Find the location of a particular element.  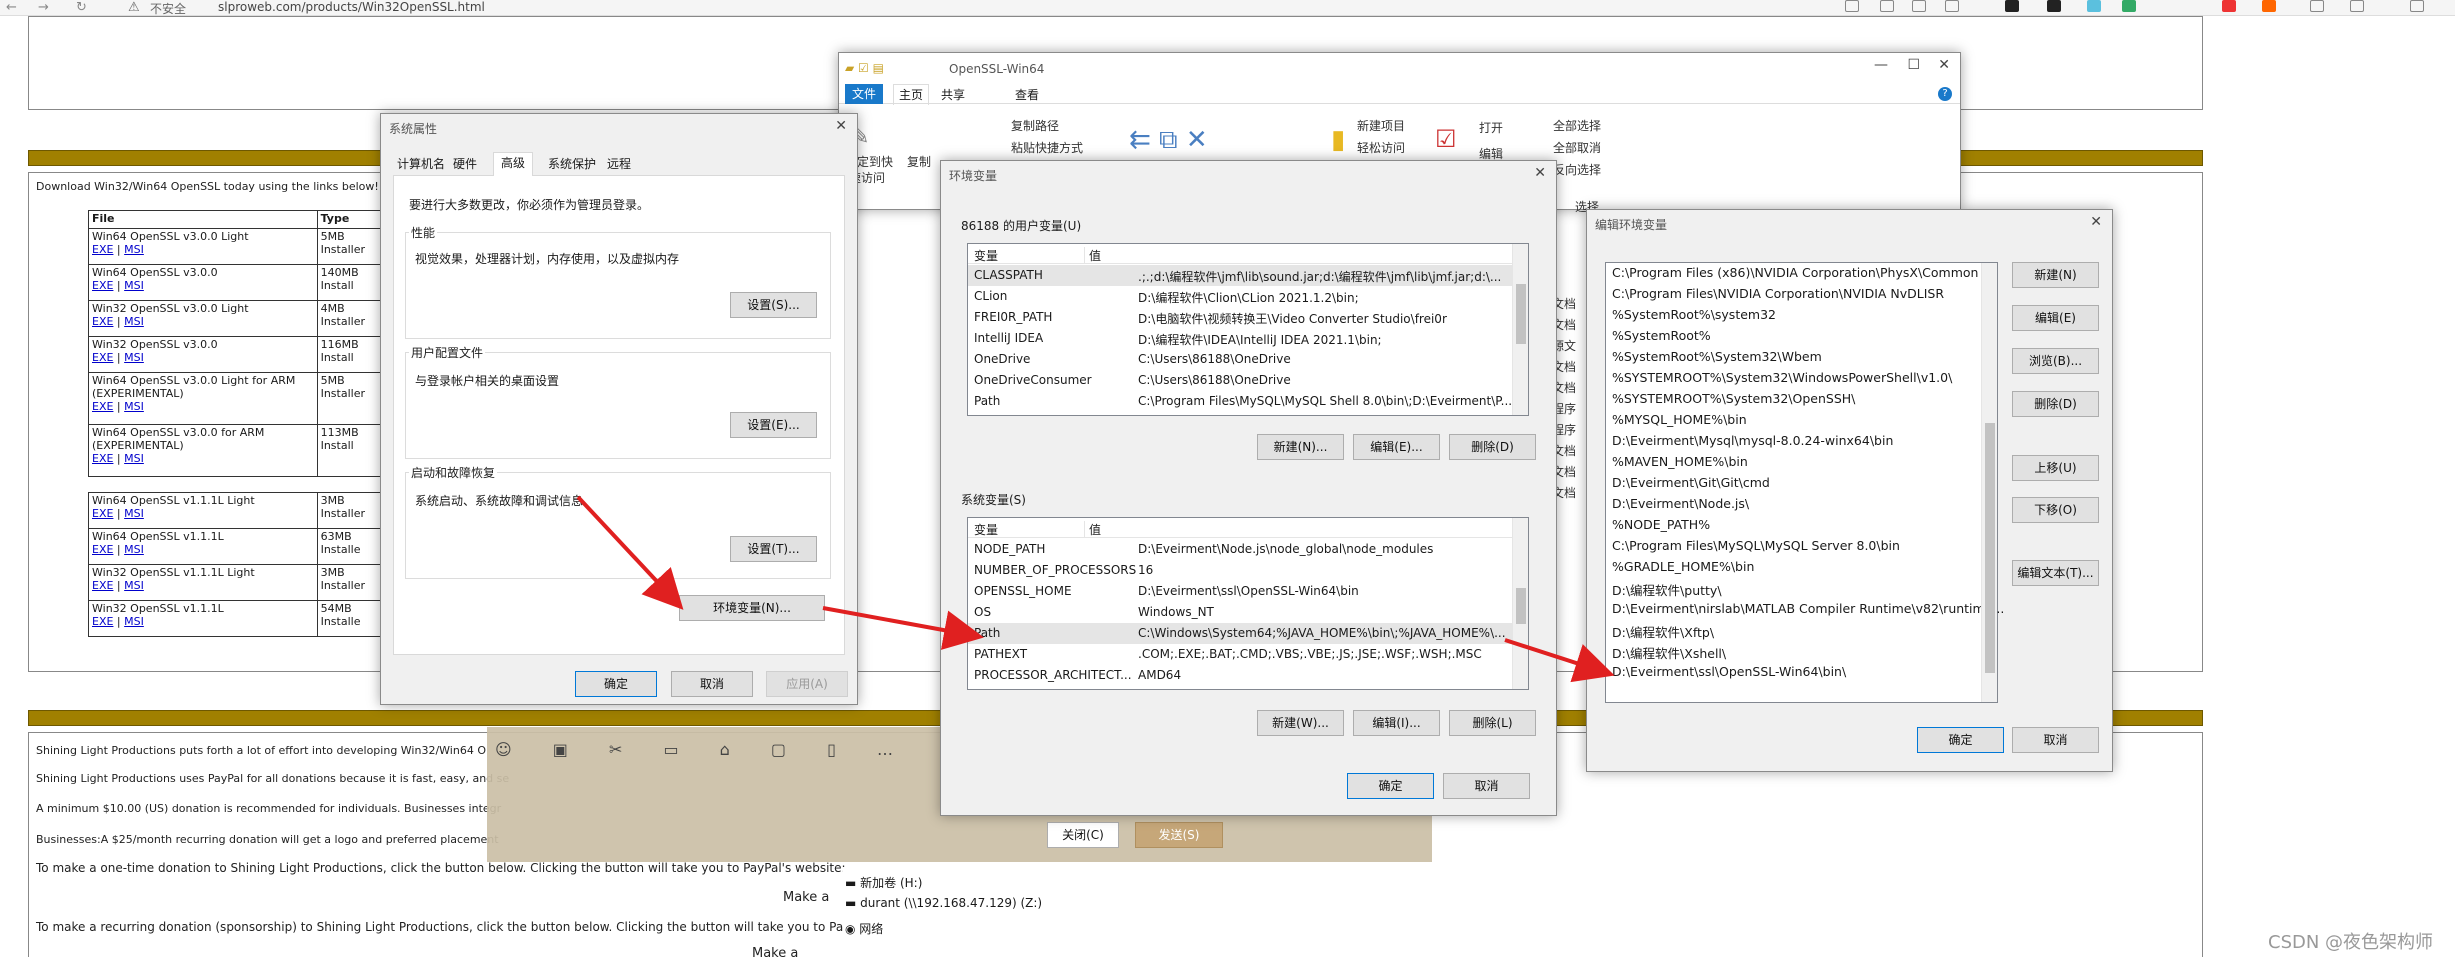

annotation-arrows is located at coordinates (1095, 589).